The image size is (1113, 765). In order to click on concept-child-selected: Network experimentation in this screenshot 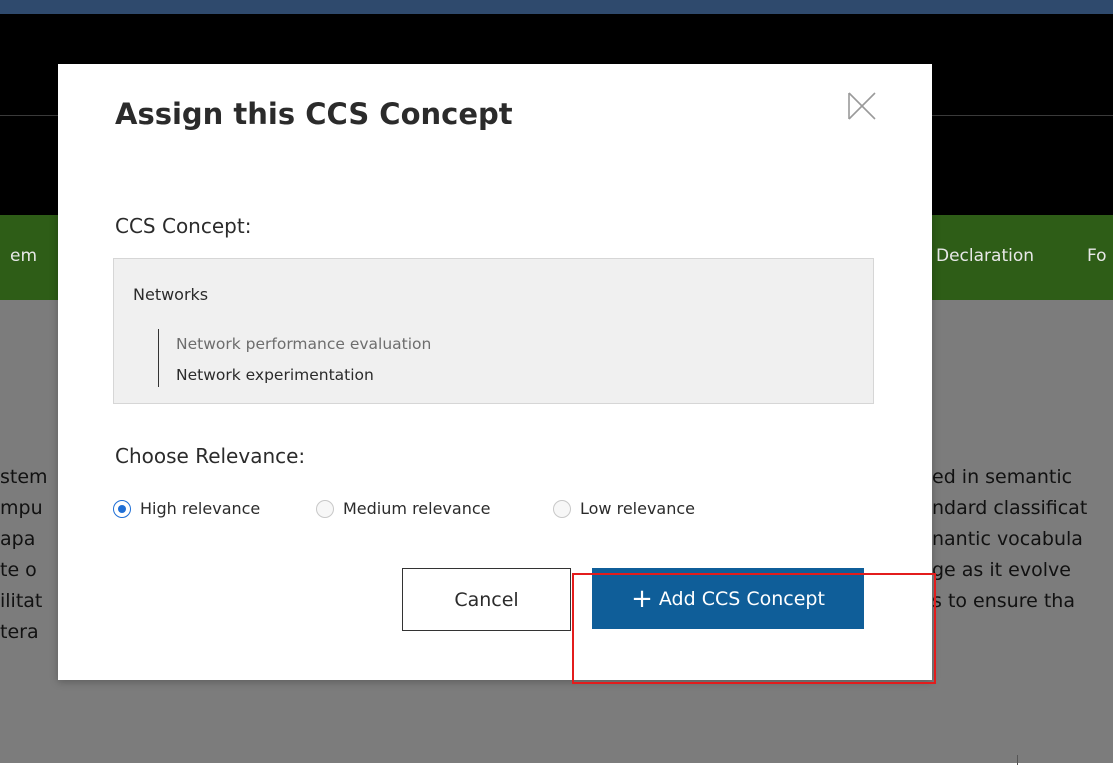, I will do `click(275, 375)`.